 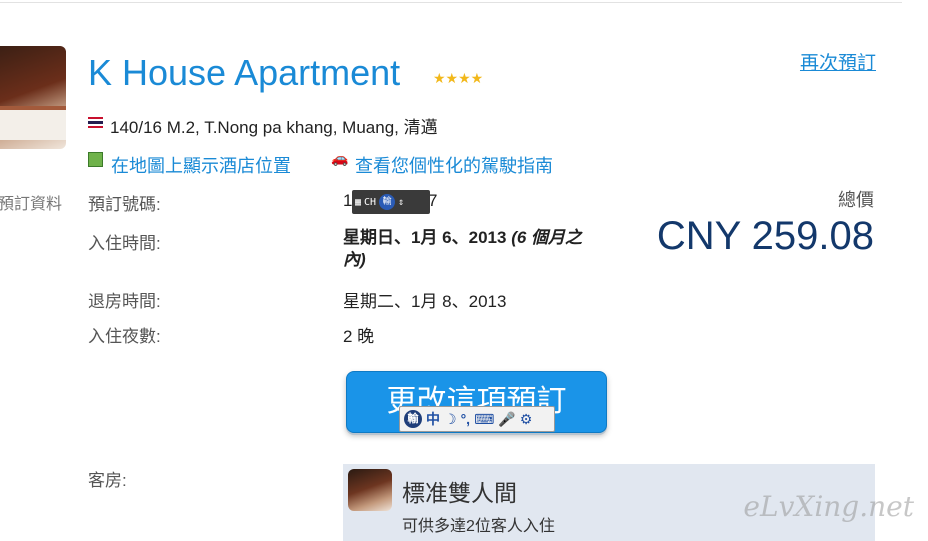 I want to click on room-name: 標准雙人間, so click(x=459, y=493).